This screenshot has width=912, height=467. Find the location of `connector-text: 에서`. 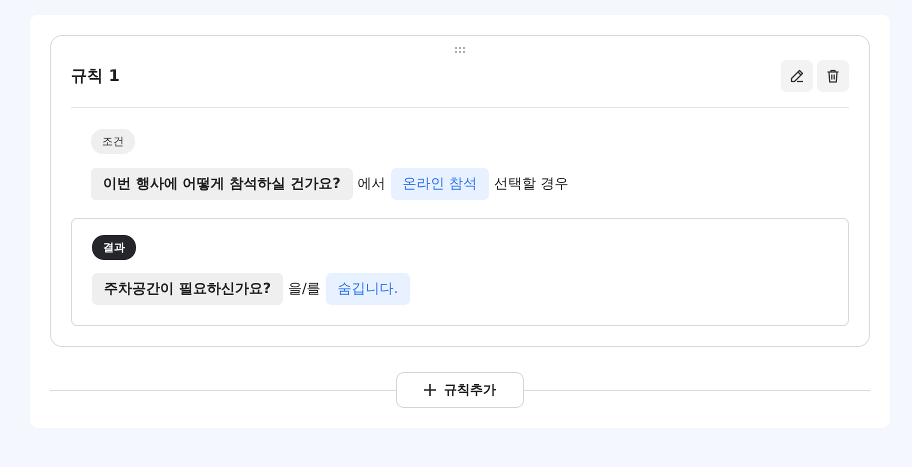

connector-text: 에서 is located at coordinates (372, 184).